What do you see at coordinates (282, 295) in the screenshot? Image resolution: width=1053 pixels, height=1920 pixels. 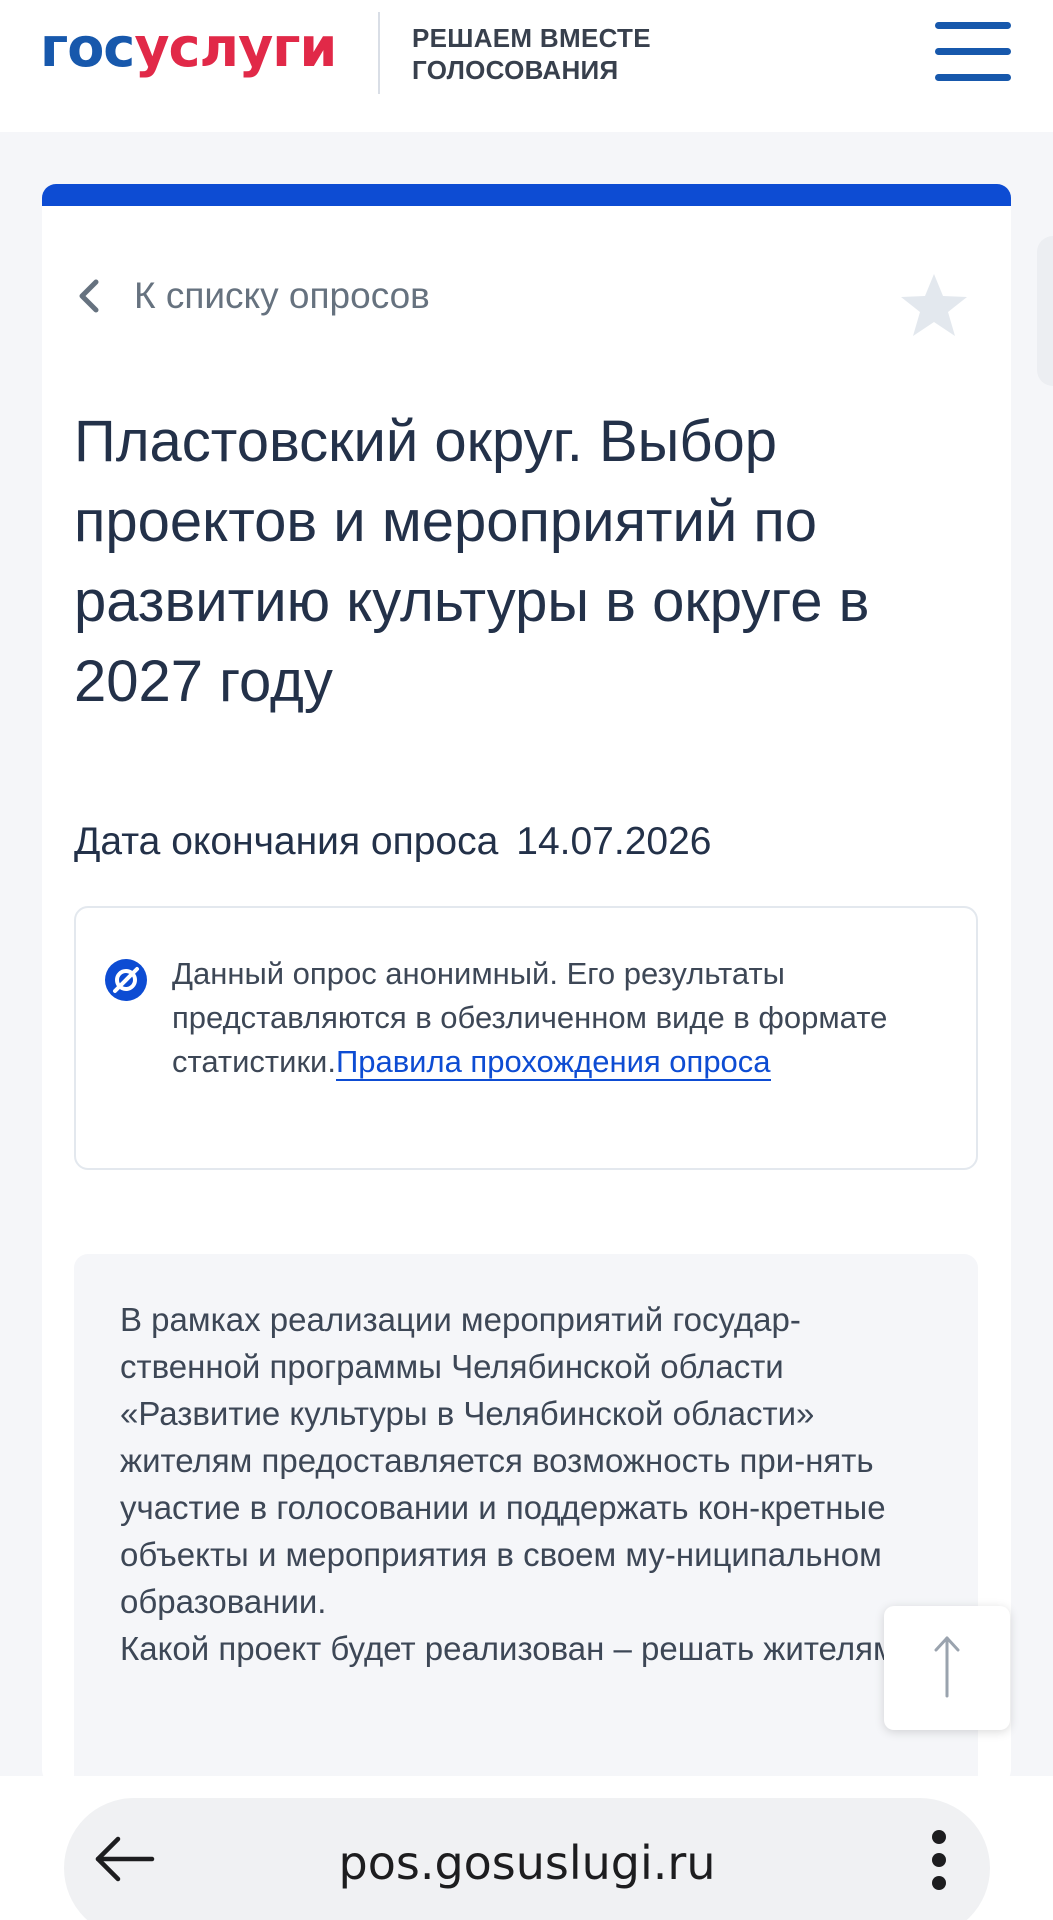 I see `back-link-label: К списку опросов` at bounding box center [282, 295].